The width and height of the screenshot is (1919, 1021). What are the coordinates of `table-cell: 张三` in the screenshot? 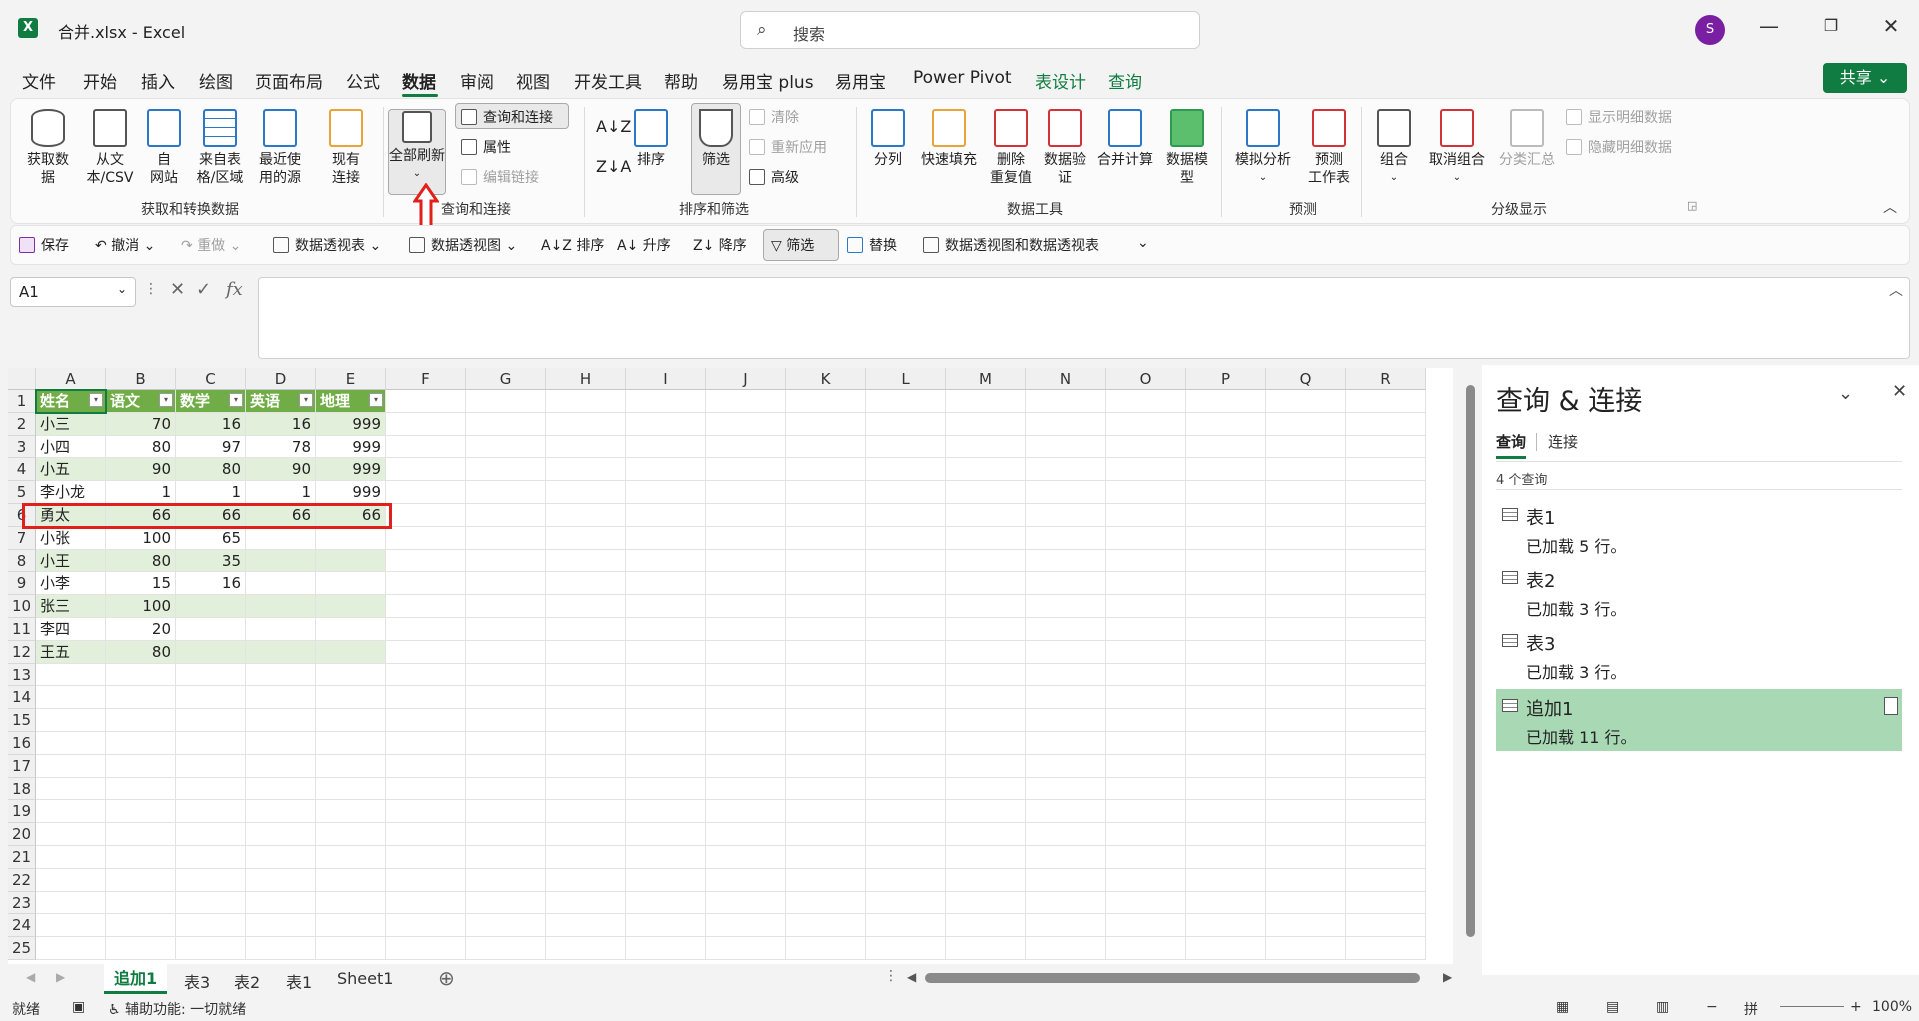 It's located at (71, 606).